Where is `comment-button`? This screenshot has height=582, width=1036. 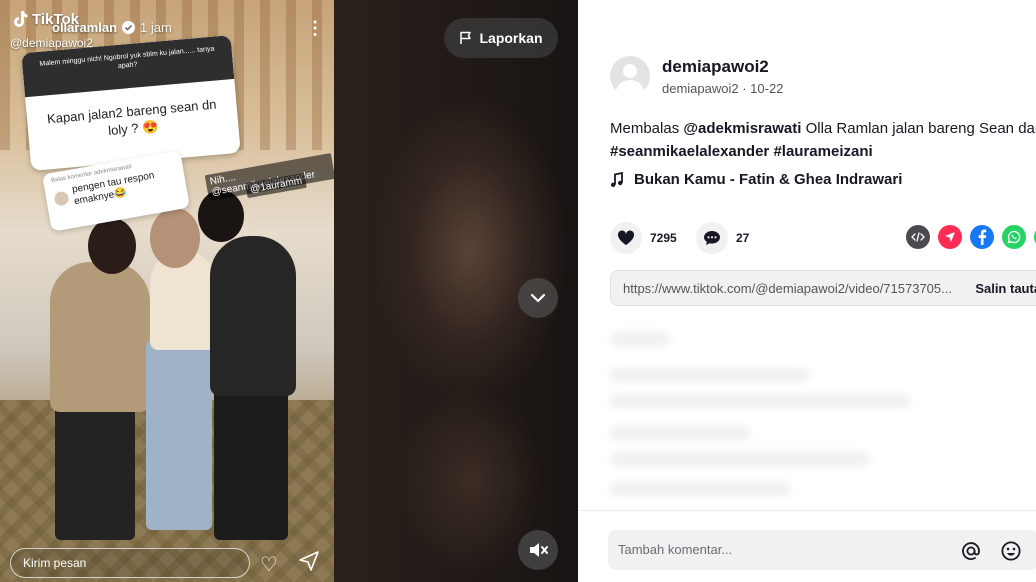
comment-button is located at coordinates (712, 238).